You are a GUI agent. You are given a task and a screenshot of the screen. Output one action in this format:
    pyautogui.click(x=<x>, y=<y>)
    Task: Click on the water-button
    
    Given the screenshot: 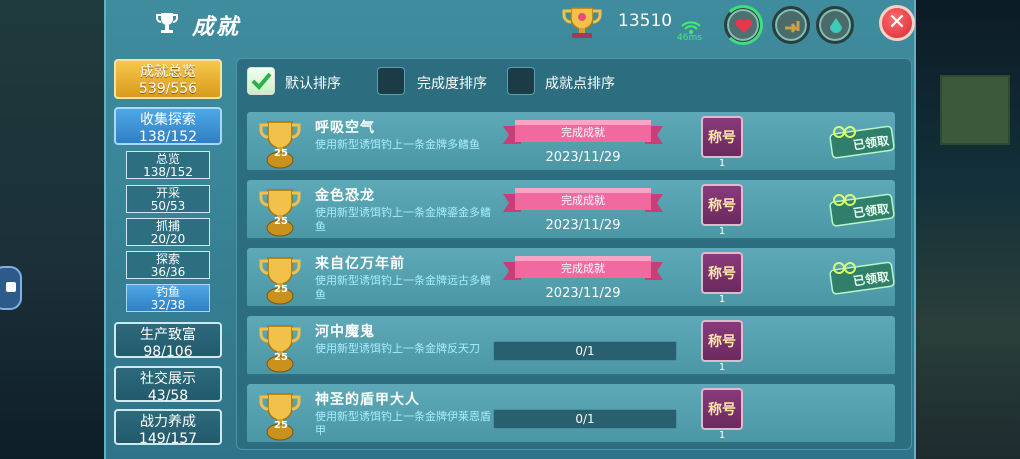 What is the action you would take?
    pyautogui.click(x=835, y=25)
    